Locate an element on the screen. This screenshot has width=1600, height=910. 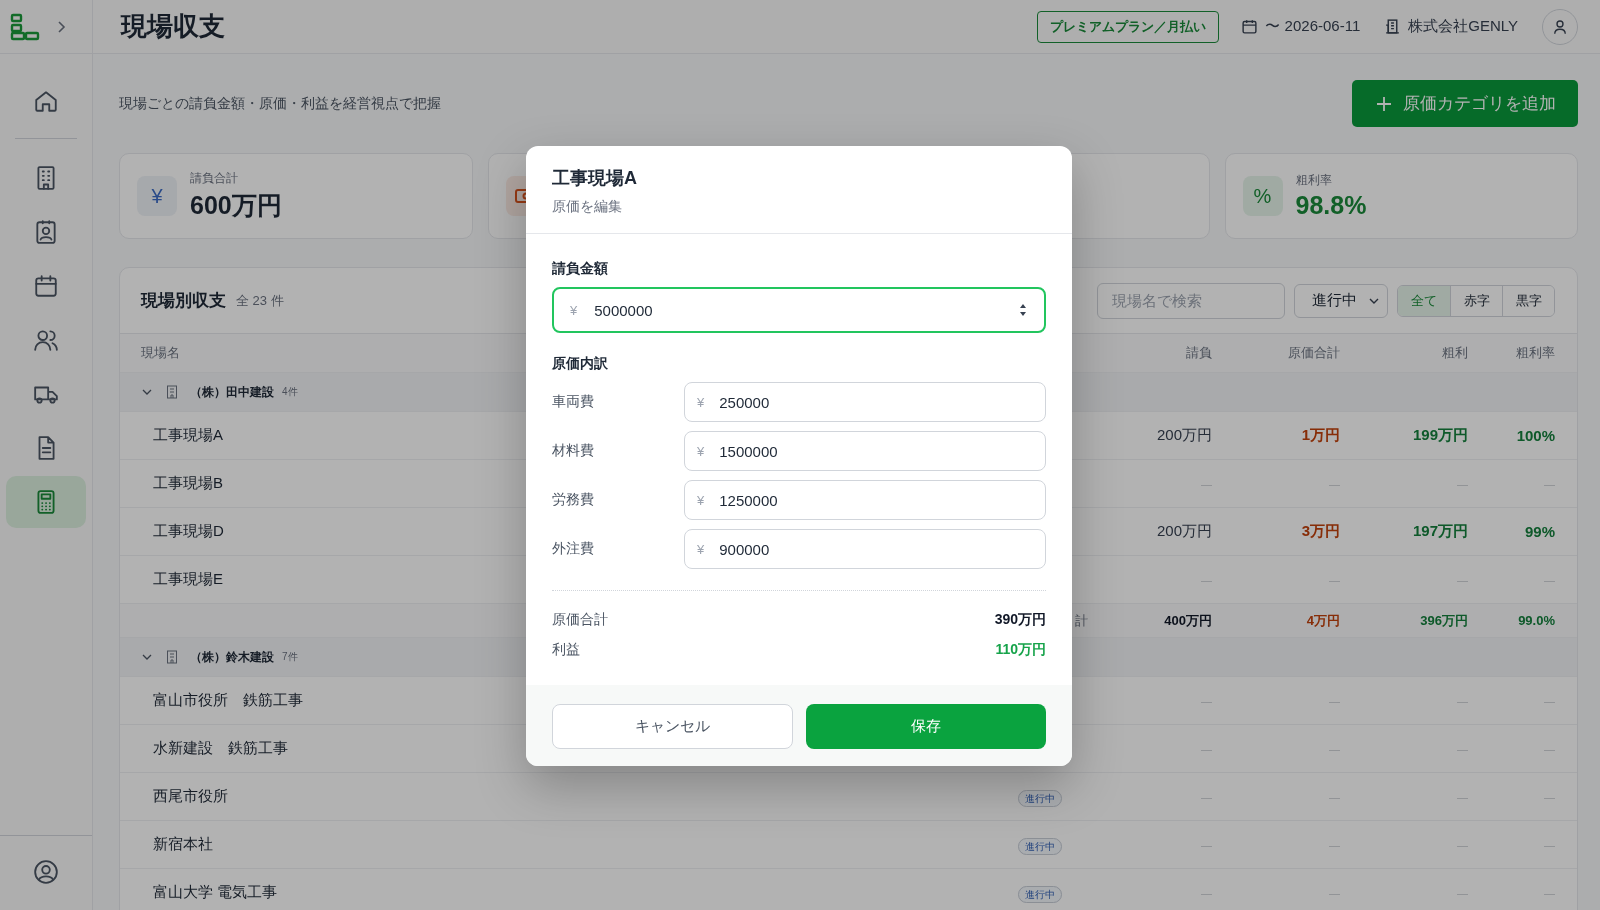
column-header: 請負 is located at coordinates (1199, 352).